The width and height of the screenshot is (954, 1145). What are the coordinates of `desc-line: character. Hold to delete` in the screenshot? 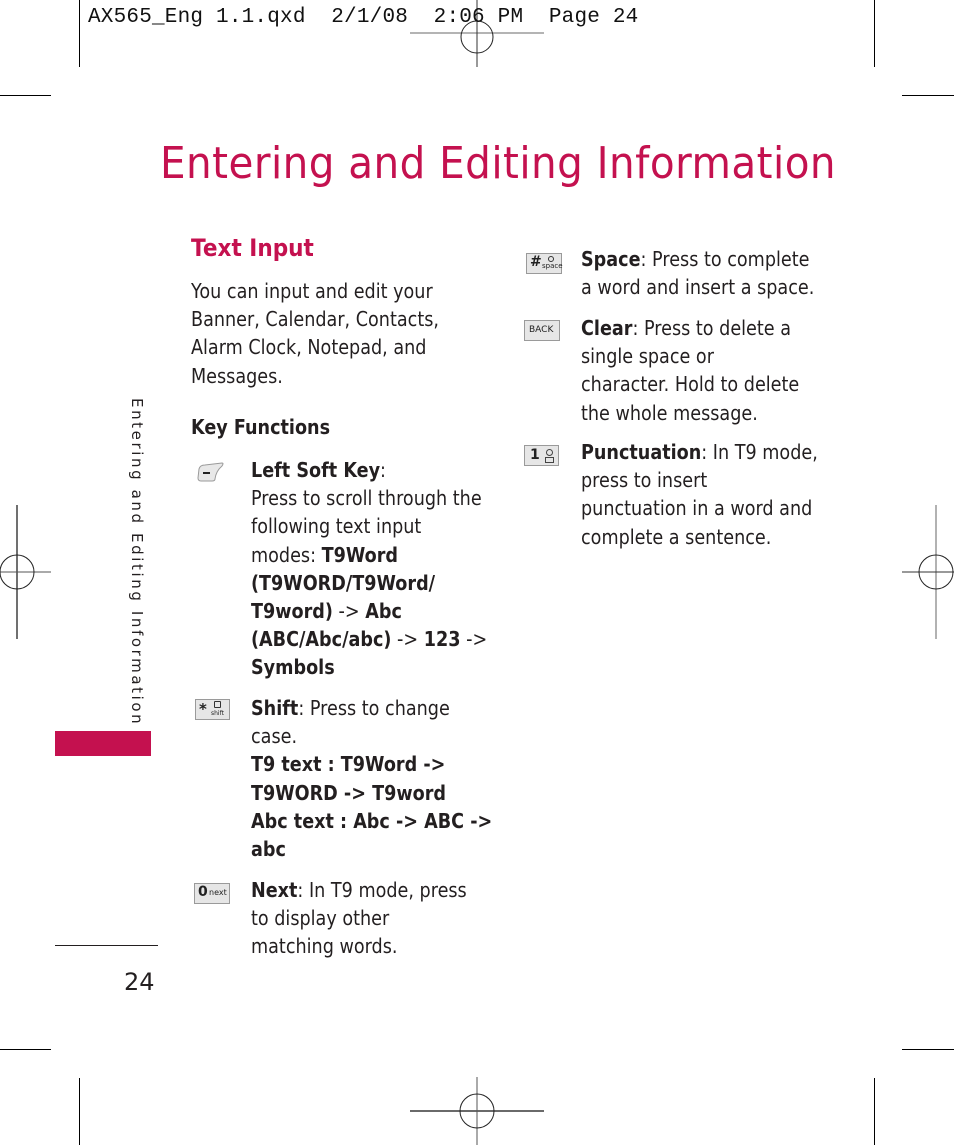 It's located at (690, 384).